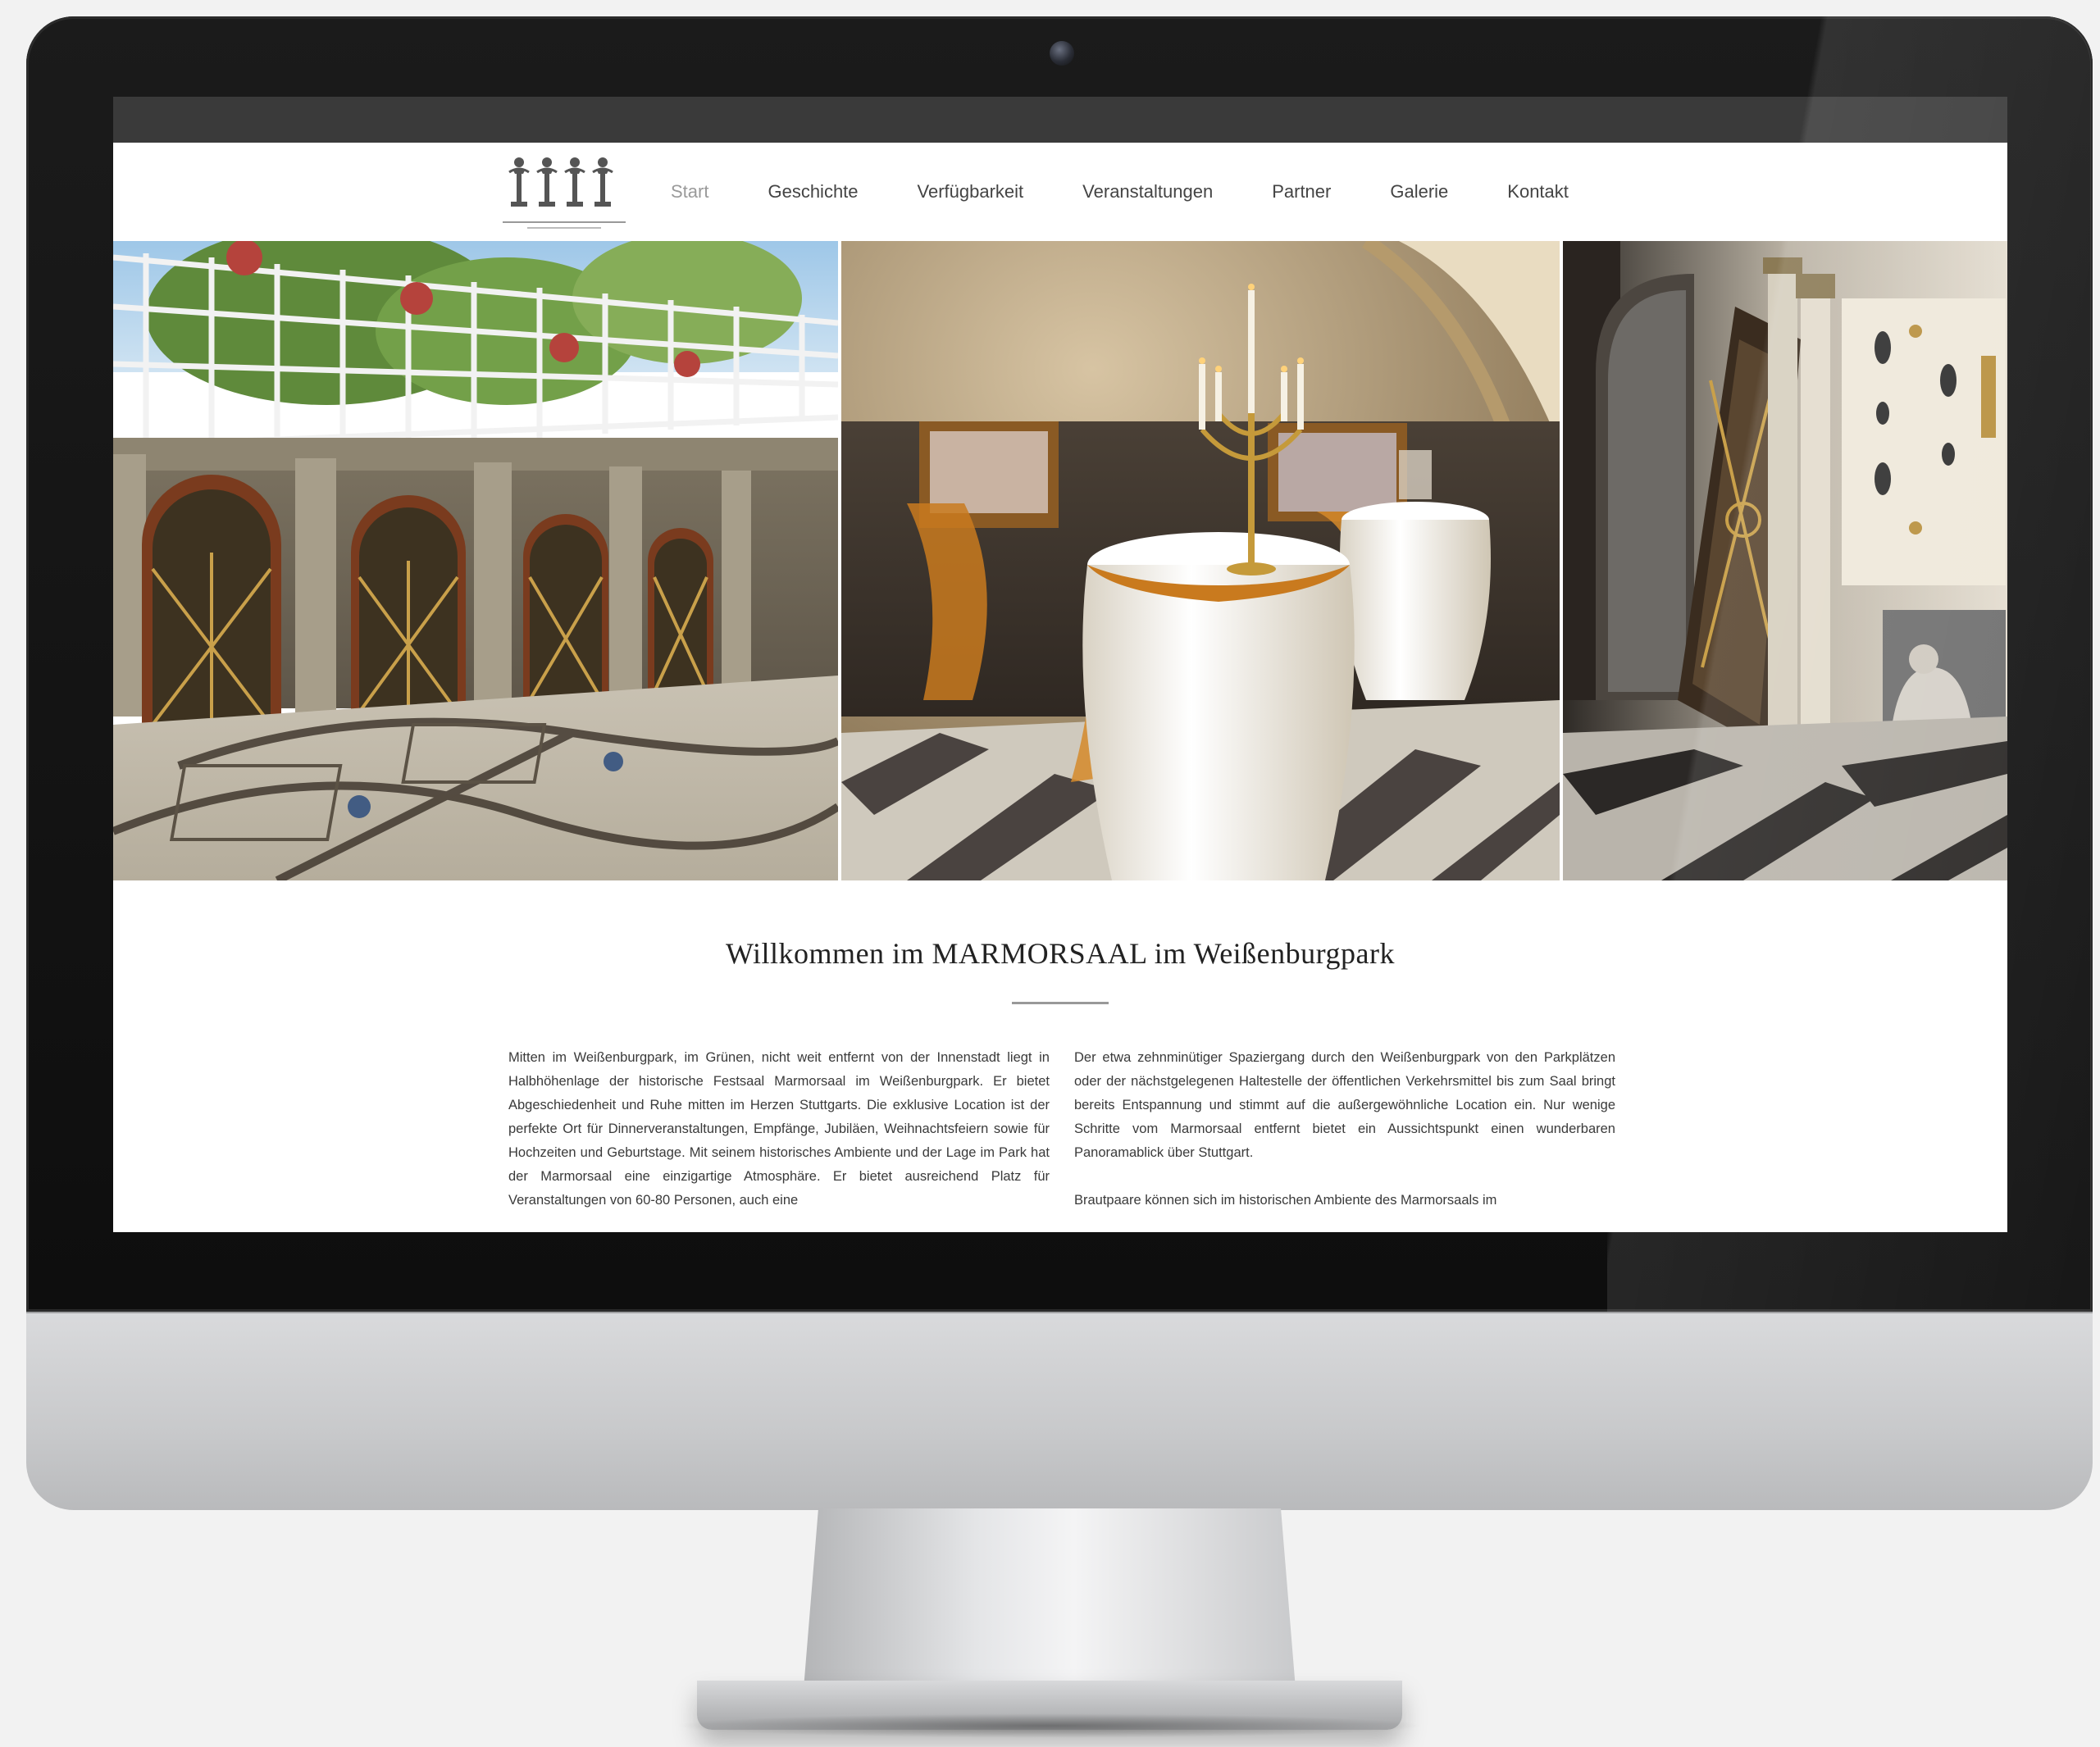 Image resolution: width=2100 pixels, height=1747 pixels. I want to click on stand-shadow, so click(1049, 1725).